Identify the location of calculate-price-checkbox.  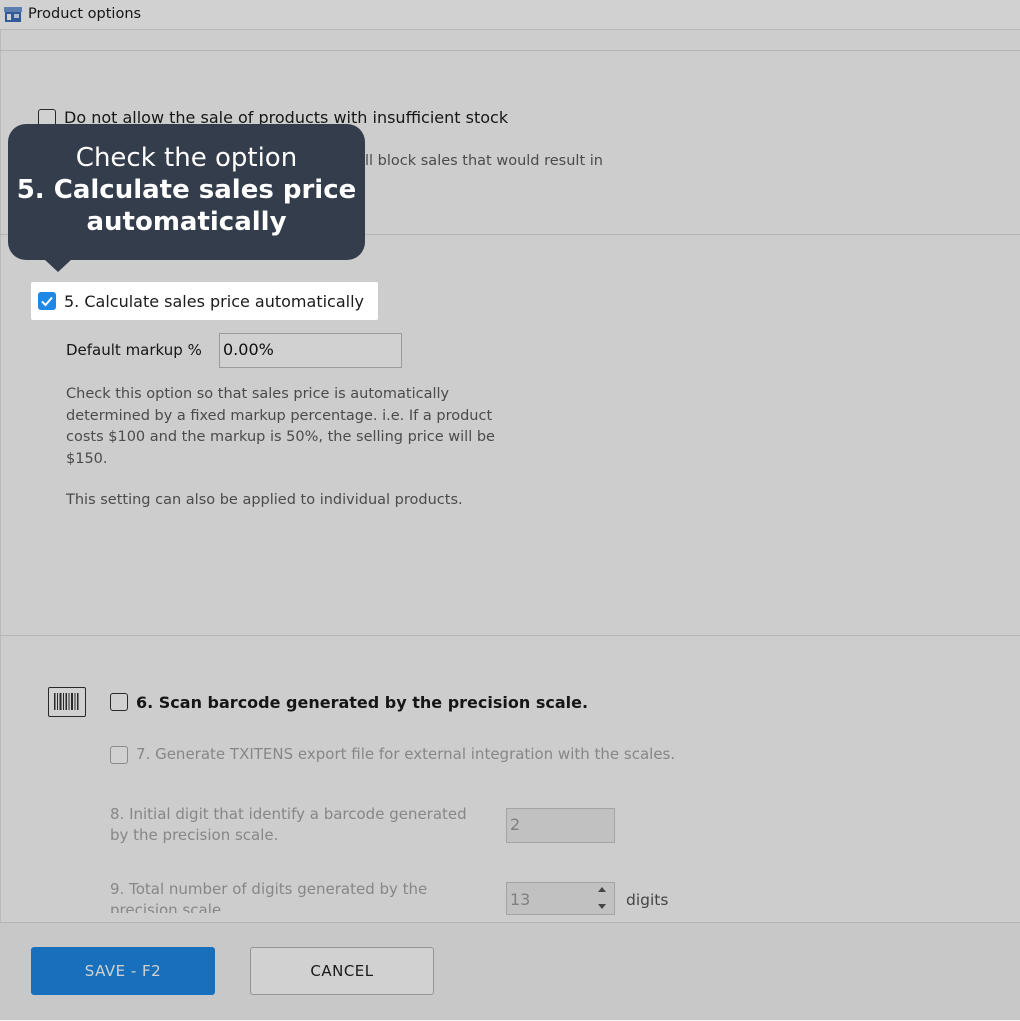
(47, 301).